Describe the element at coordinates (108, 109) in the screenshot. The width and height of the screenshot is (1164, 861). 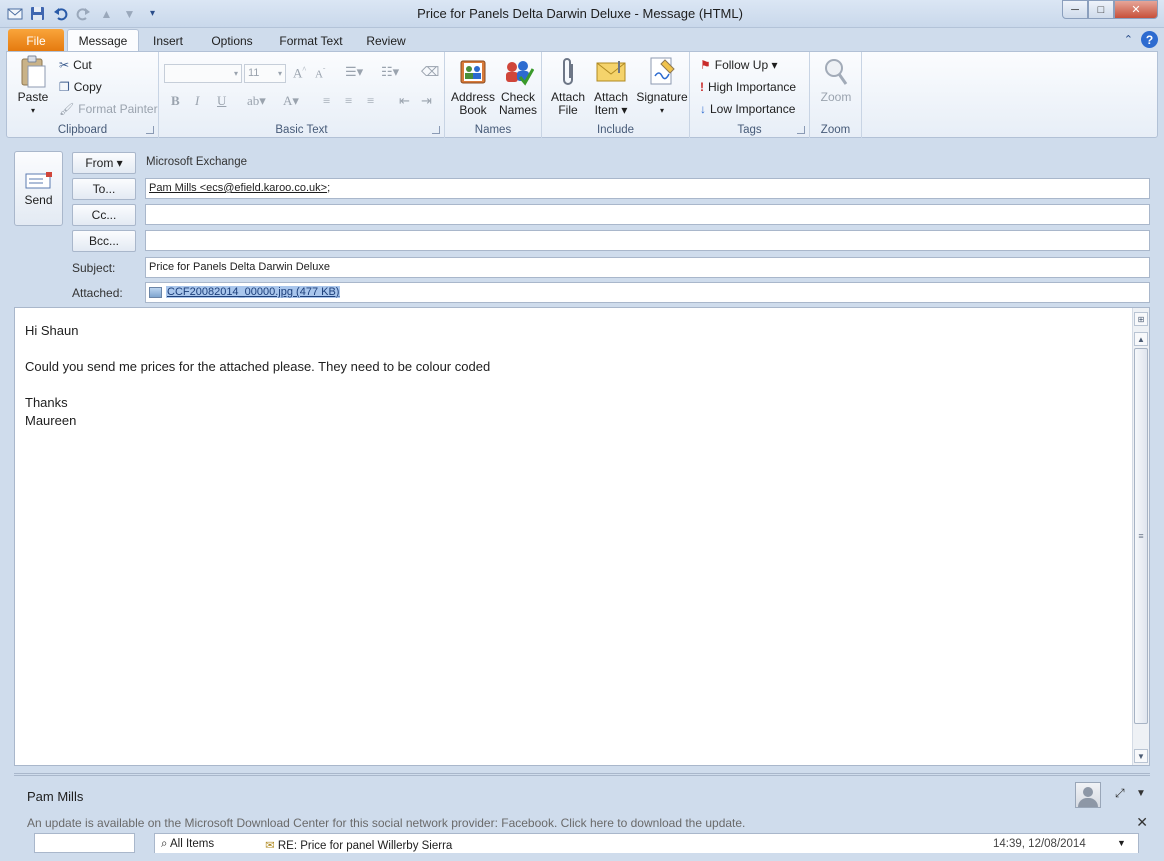
I see `format-painter-button: 🖌 Format Painter` at that location.